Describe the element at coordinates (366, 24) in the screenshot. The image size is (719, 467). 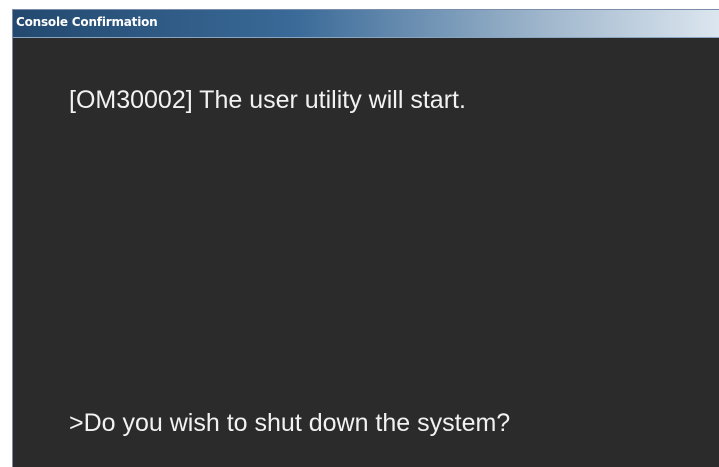
I see `window-titlebar: Console Confirmation` at that location.